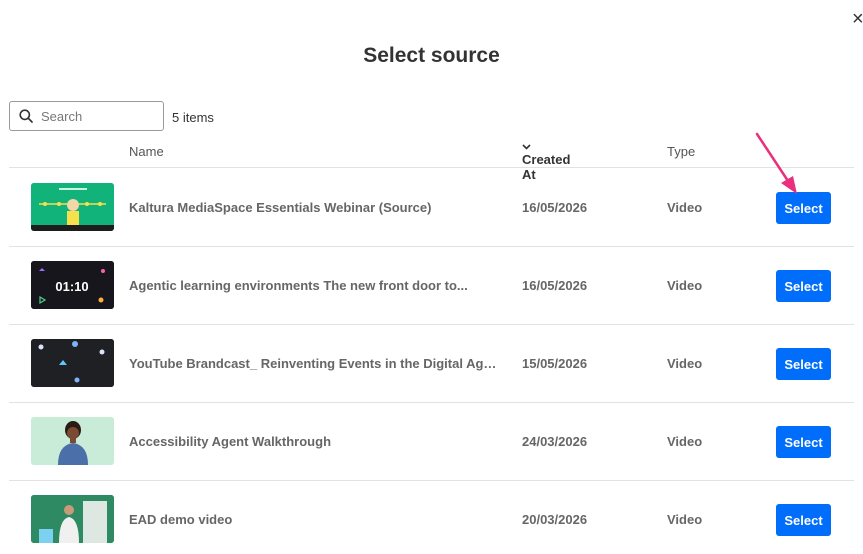 Image resolution: width=863 pixels, height=554 pixels. I want to click on dialog-title: Select source, so click(431, 55).